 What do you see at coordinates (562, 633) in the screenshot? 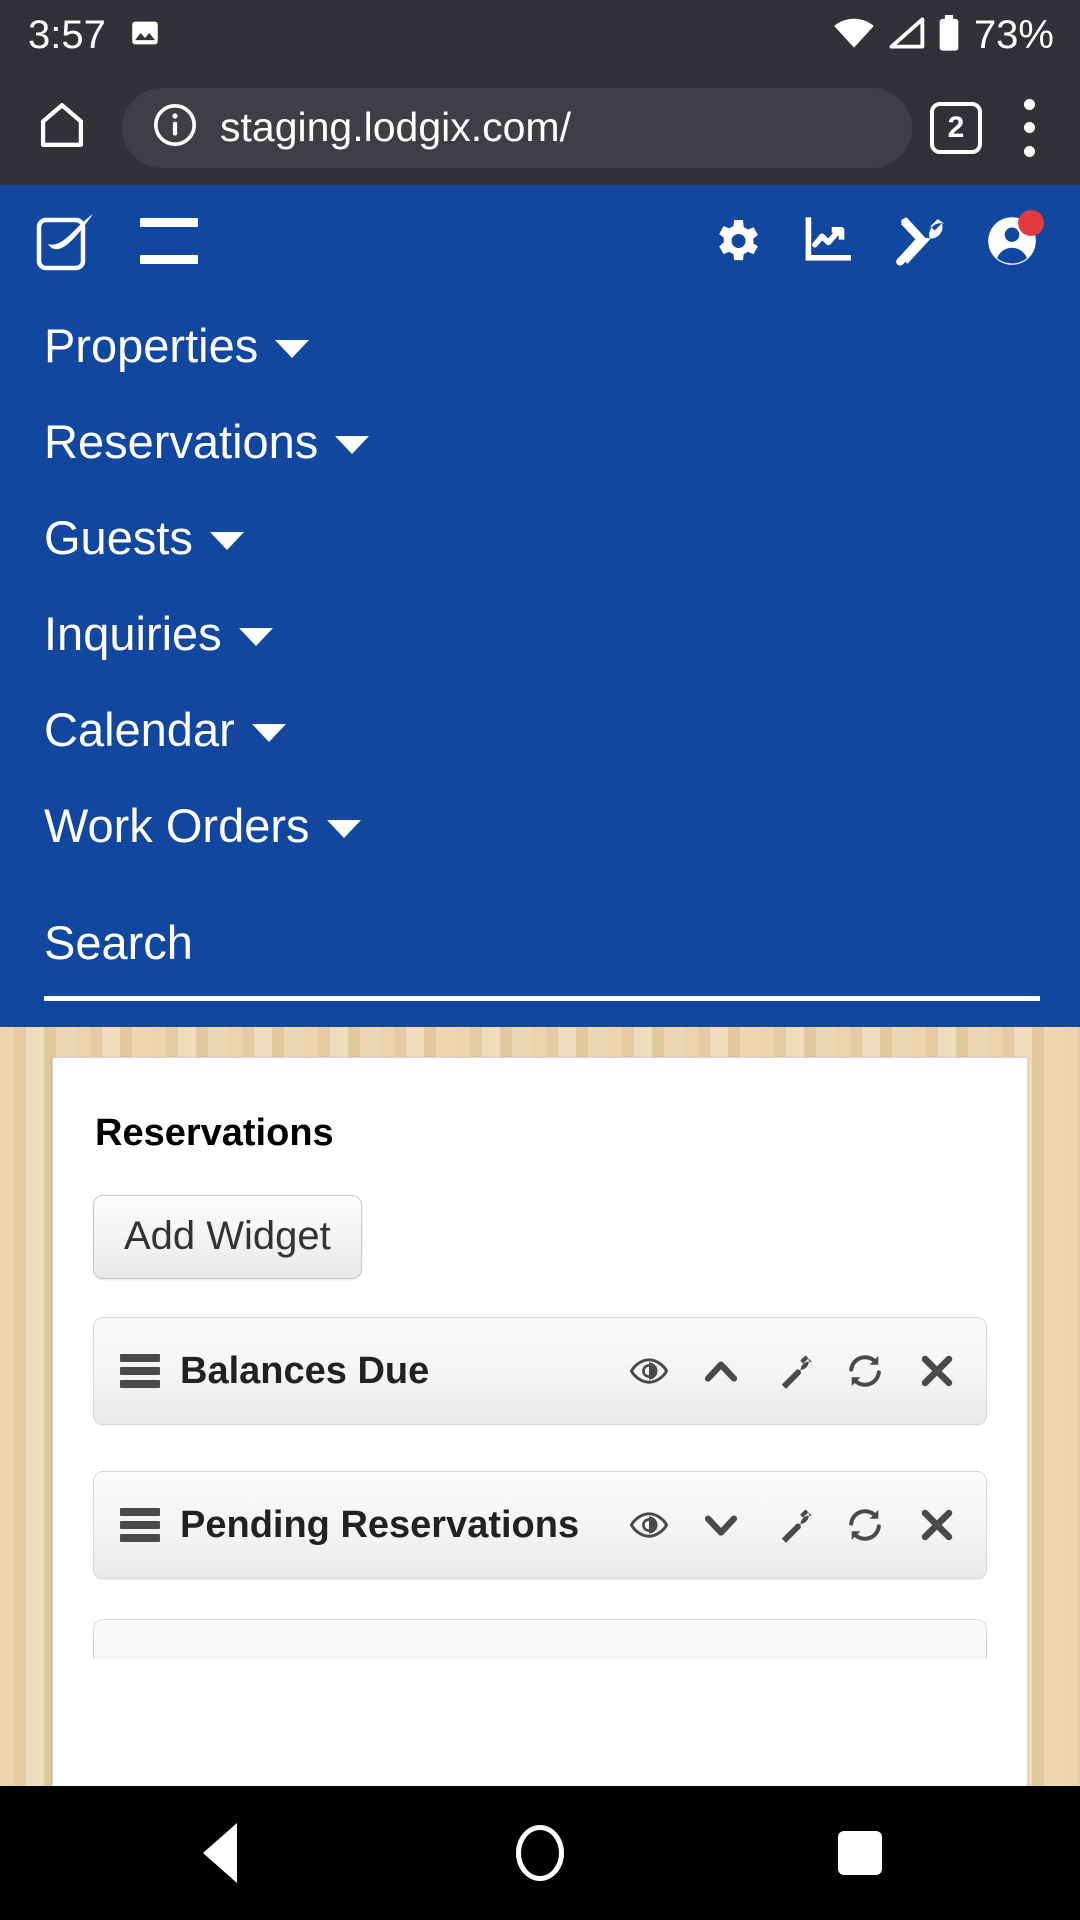
I see `sidebar-item-inquiries: Inquiries` at bounding box center [562, 633].